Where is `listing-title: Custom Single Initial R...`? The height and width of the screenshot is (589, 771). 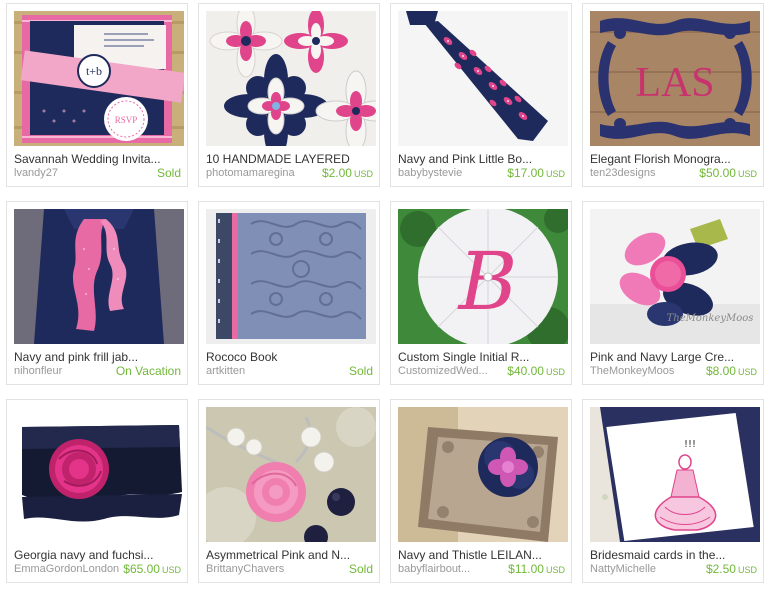
listing-title: Custom Single Initial R... is located at coordinates (483, 357).